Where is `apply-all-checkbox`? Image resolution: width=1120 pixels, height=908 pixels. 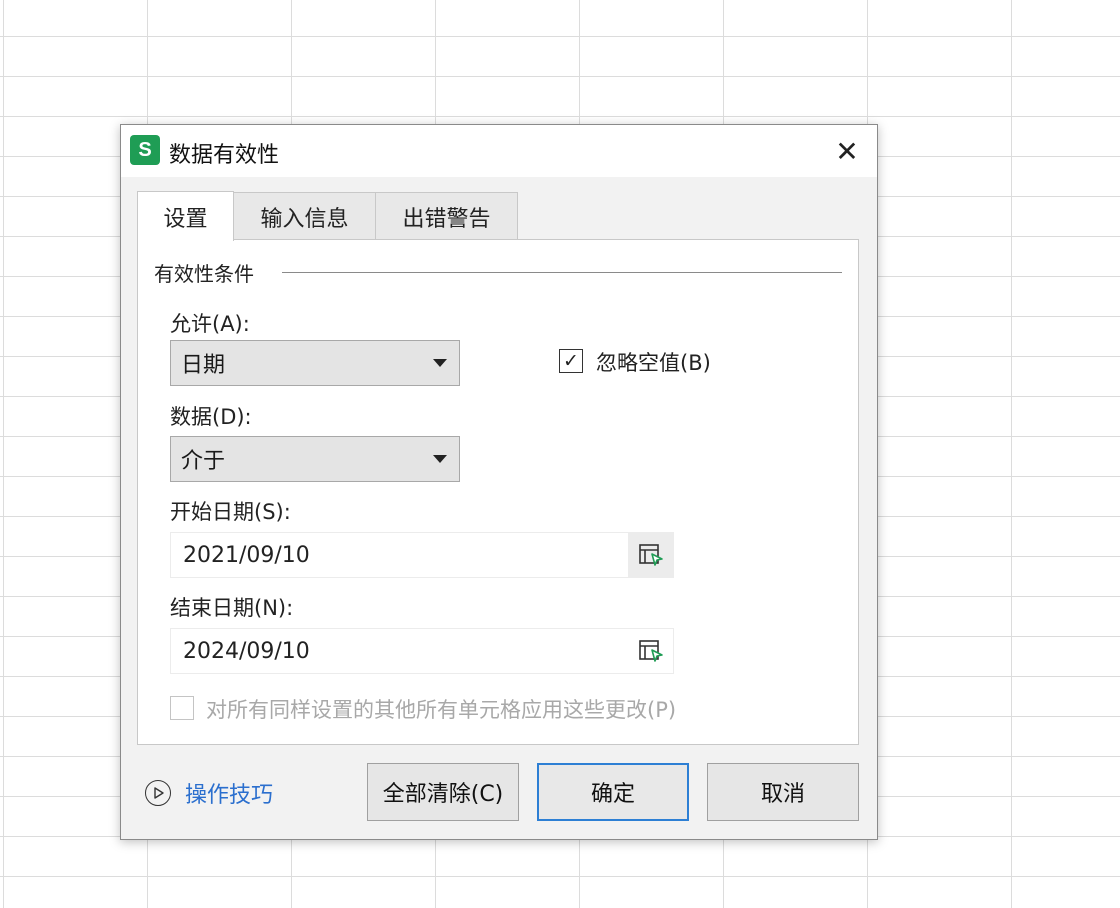 apply-all-checkbox is located at coordinates (182, 708).